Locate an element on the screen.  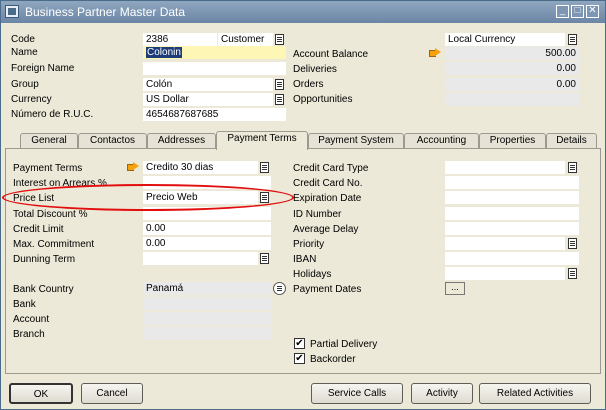
credit-card-no-field is located at coordinates (512, 182).